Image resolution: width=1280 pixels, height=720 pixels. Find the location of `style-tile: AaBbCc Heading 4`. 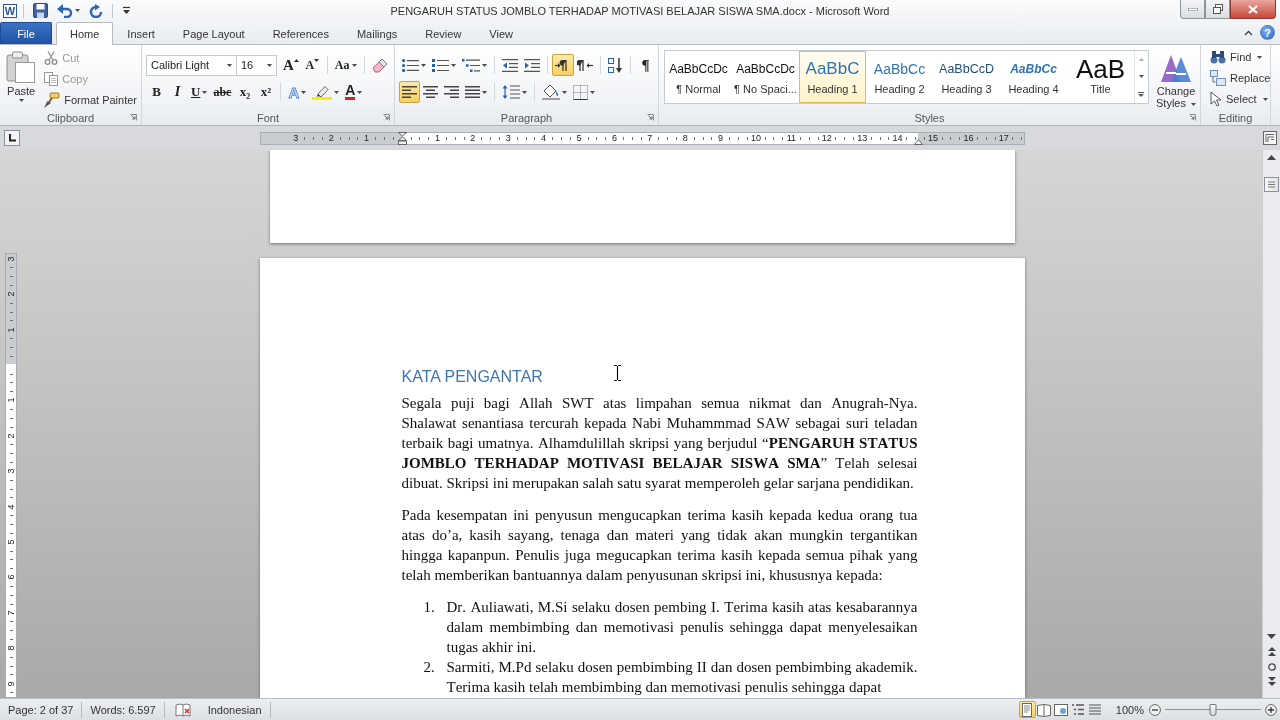

style-tile: AaBbCc Heading 4 is located at coordinates (1033, 77).